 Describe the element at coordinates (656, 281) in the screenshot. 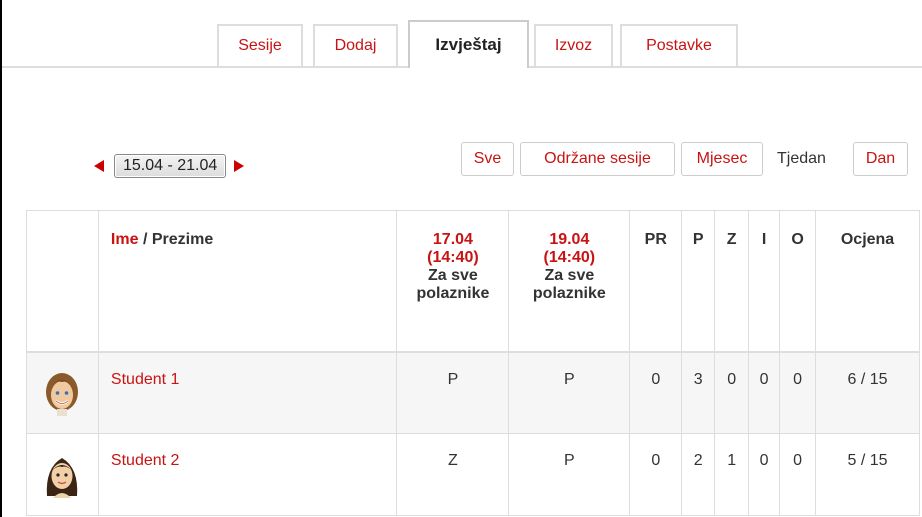

I see `pr-header: PR` at that location.